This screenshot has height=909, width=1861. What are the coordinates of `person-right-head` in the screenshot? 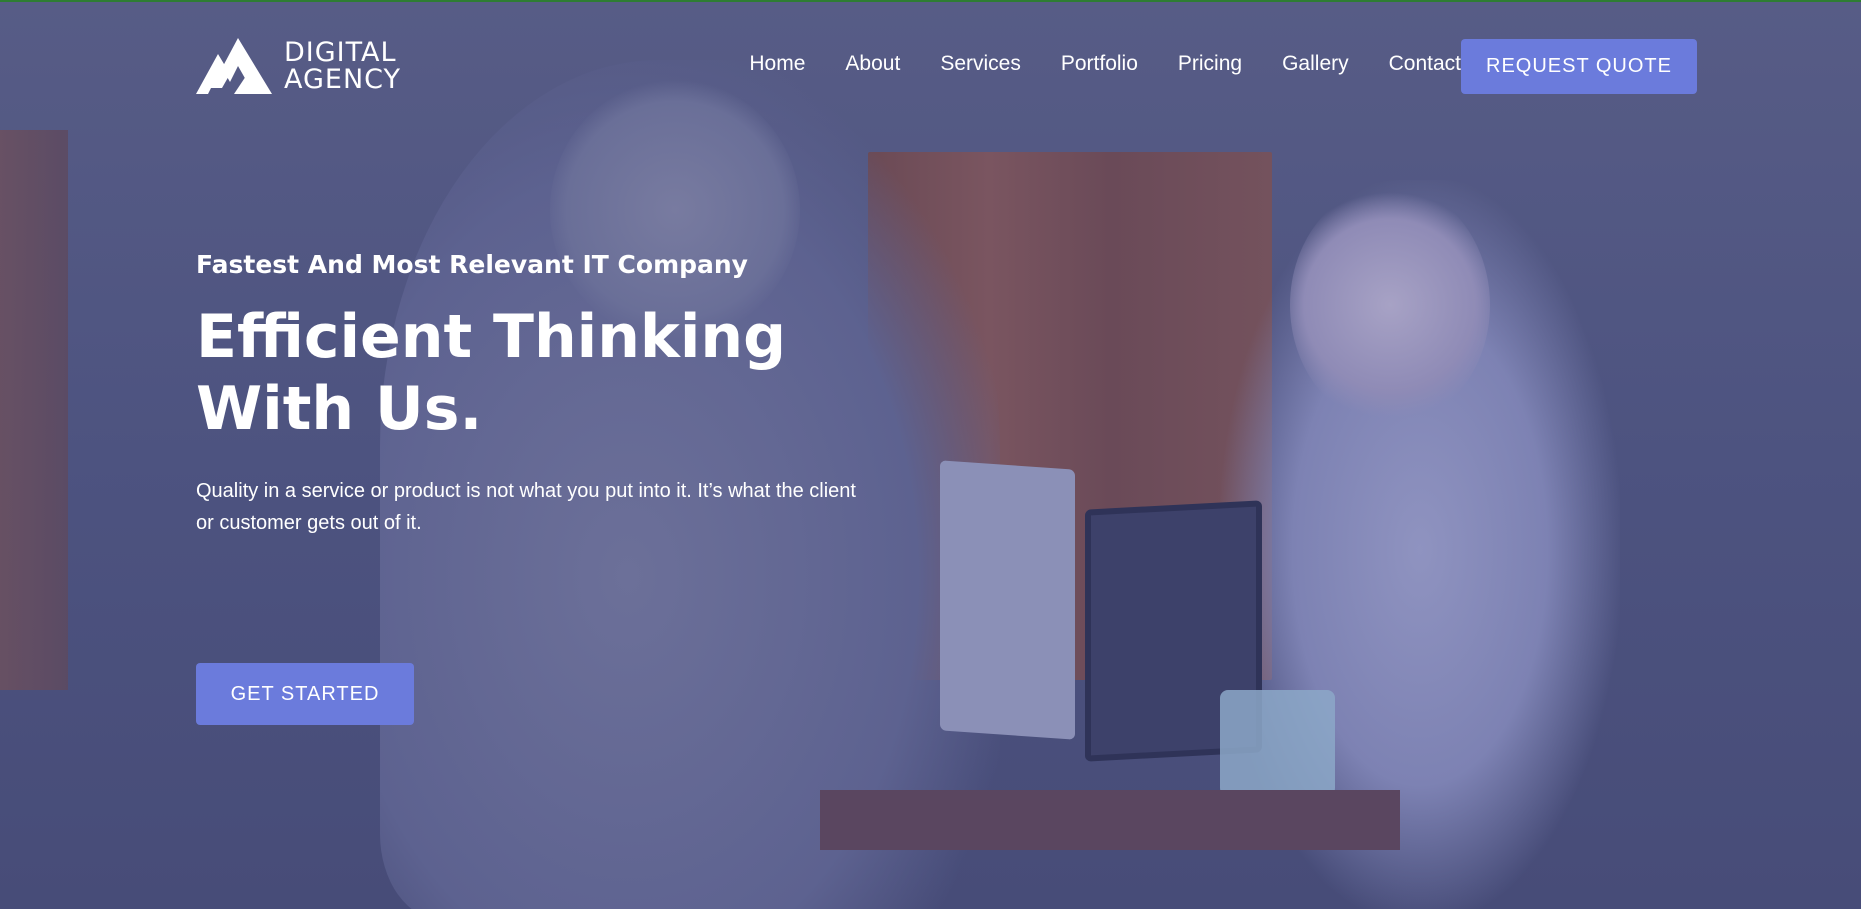 It's located at (1390, 305).